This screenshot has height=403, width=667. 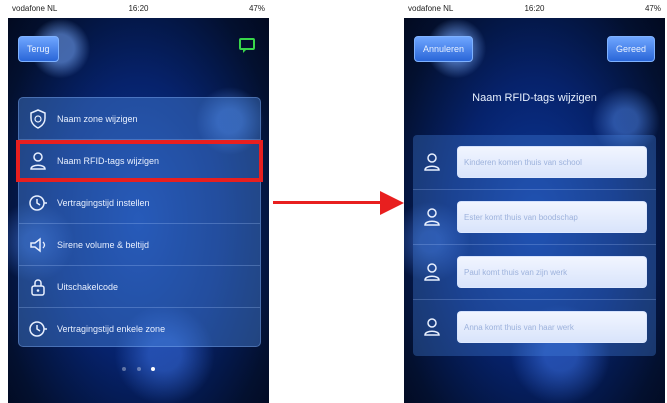 I want to click on menu-item-siren: Sirene volume & beltijd, so click(x=139, y=245).